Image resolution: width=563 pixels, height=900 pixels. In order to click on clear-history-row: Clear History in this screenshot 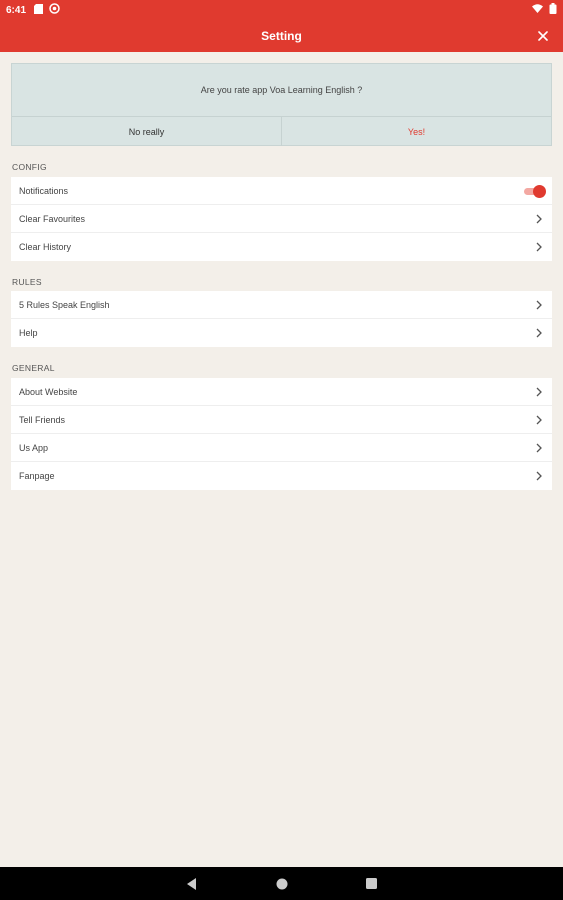, I will do `click(281, 247)`.